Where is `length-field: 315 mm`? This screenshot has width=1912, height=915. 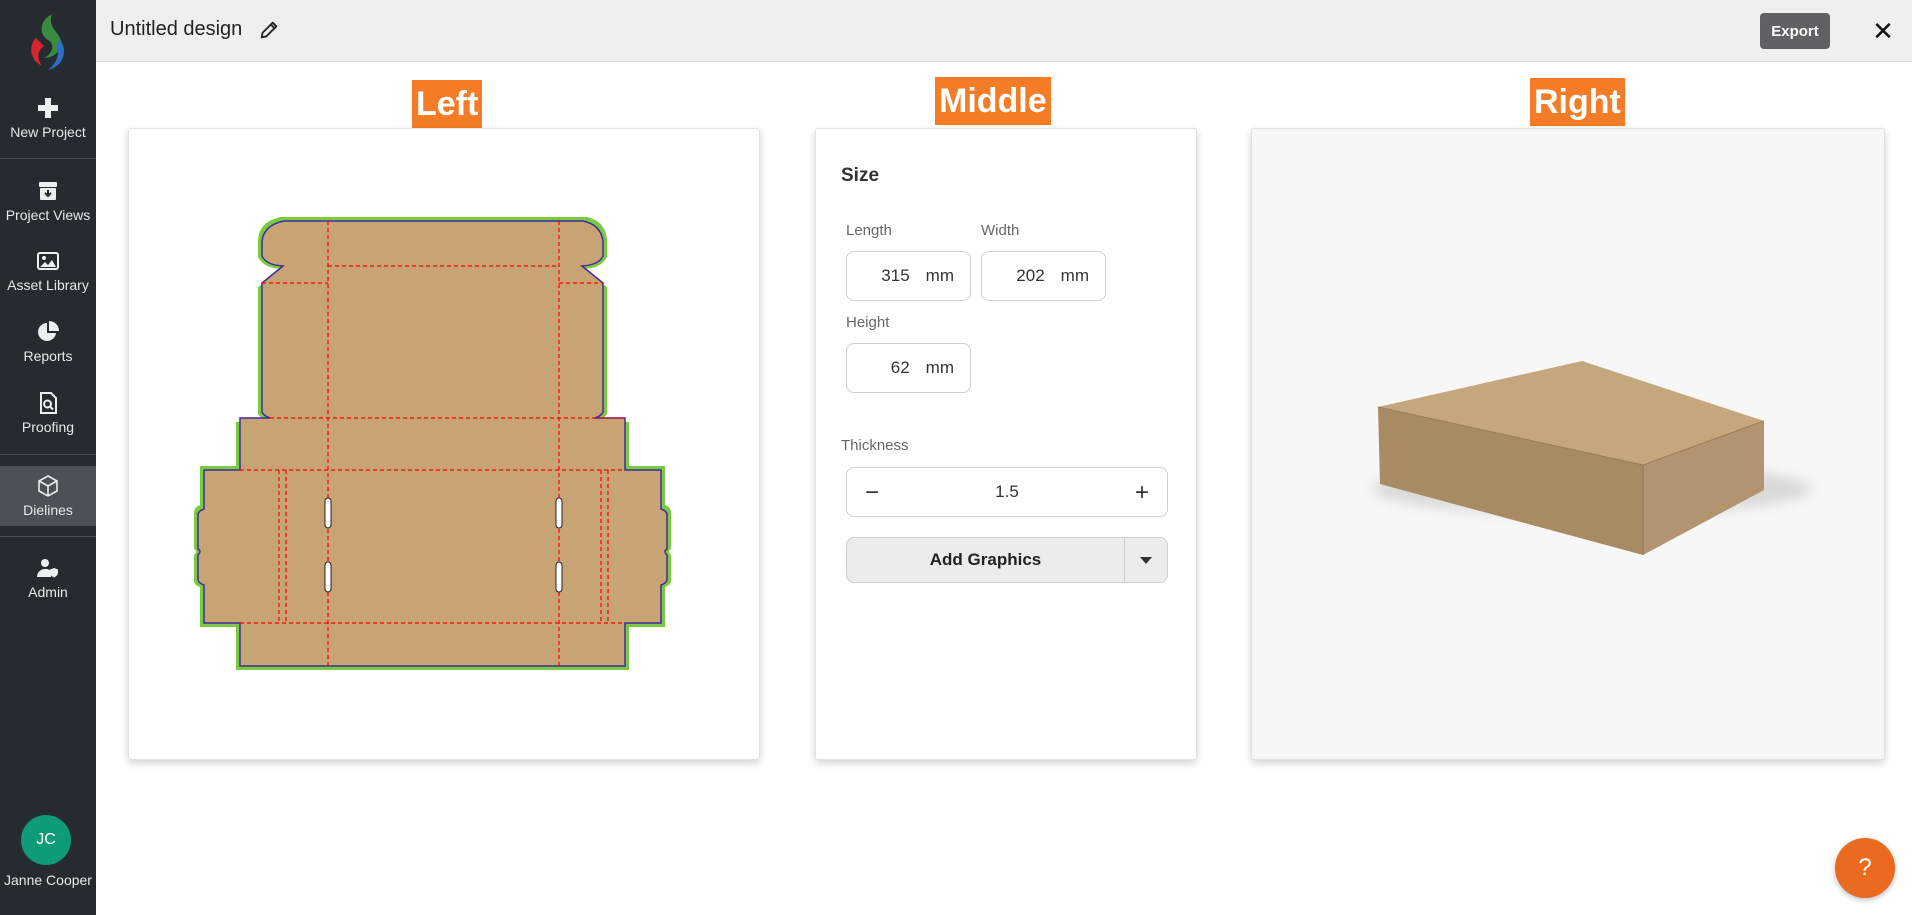 length-field: 315 mm is located at coordinates (908, 276).